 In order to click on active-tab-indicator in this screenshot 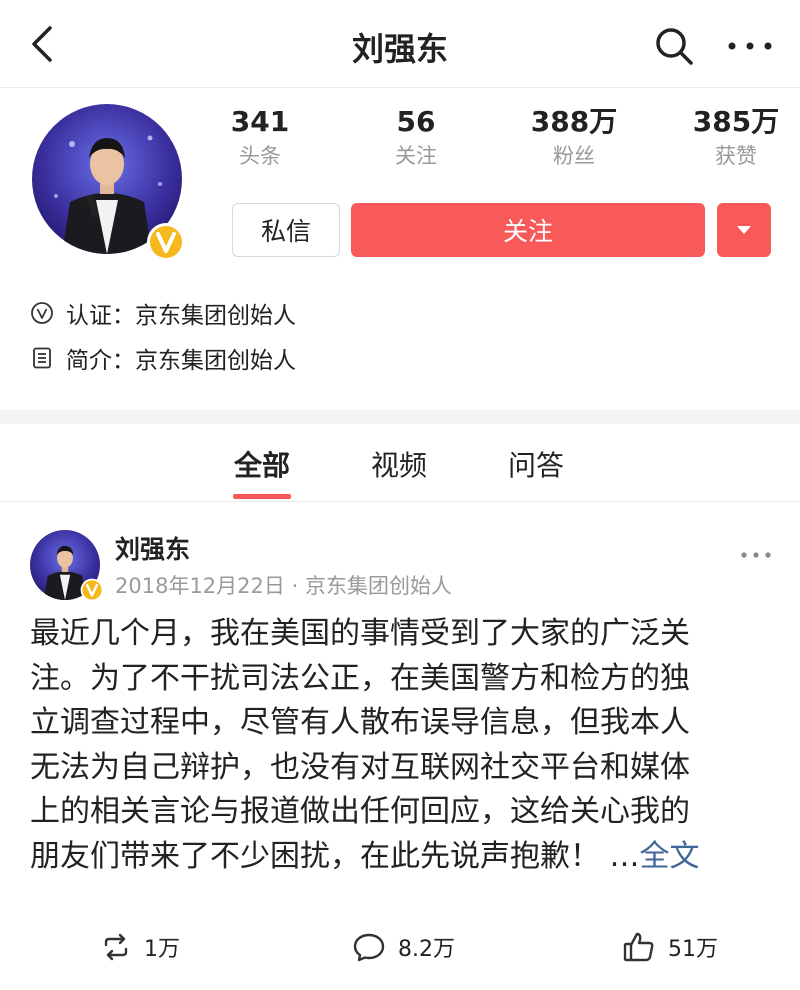, I will do `click(262, 496)`.